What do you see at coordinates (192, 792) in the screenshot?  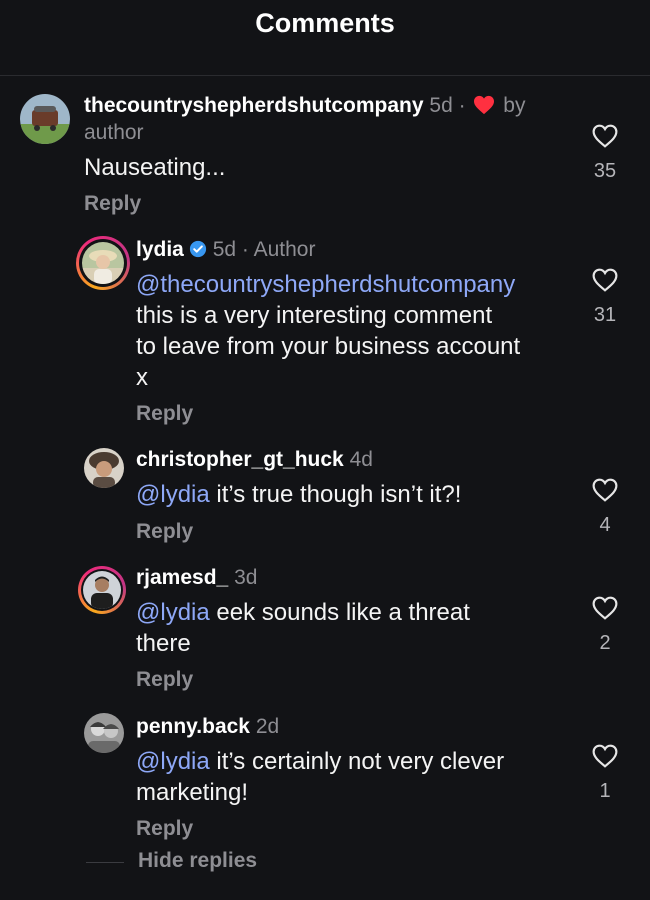 I see `comment-line: marketing!` at bounding box center [192, 792].